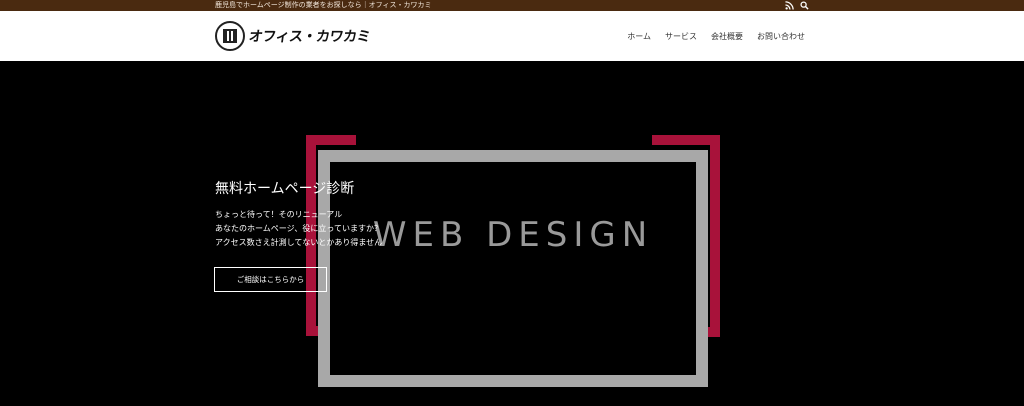  I want to click on logo-text: オフィス・カワカミ, so click(309, 37).